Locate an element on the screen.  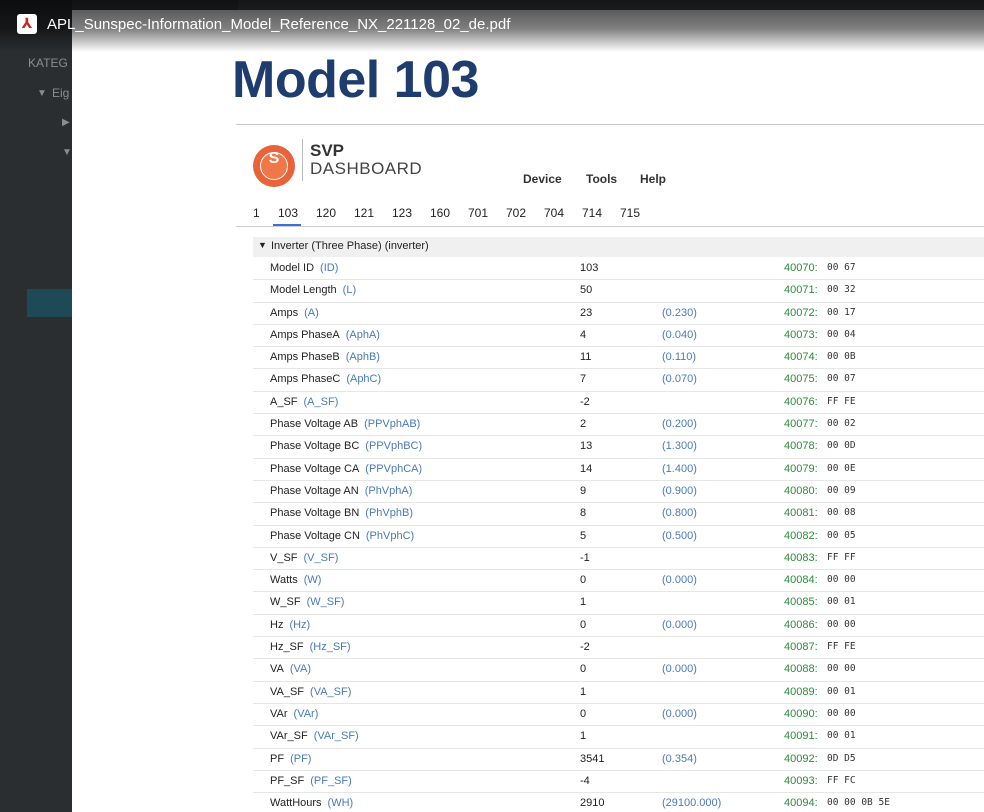
point-addr: 40082: is located at coordinates (801, 535).